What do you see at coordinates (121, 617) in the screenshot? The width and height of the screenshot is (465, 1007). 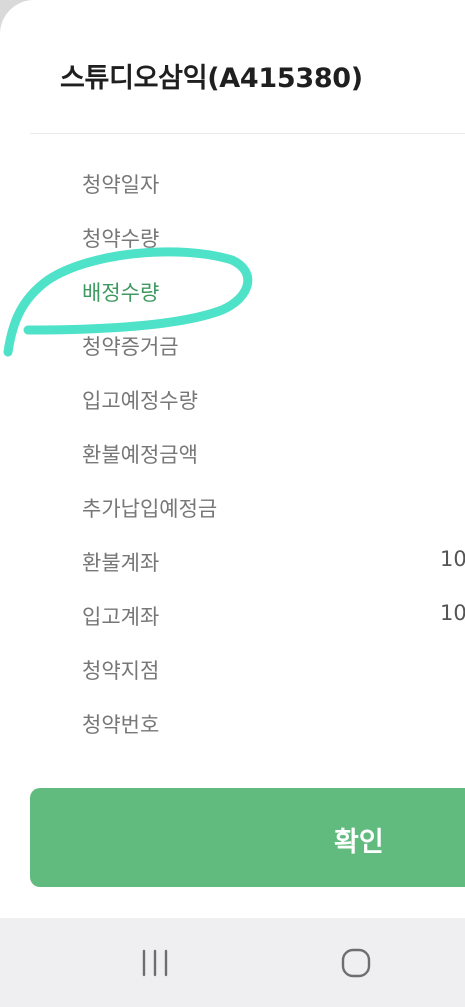 I see `row-label: 입고계좌` at bounding box center [121, 617].